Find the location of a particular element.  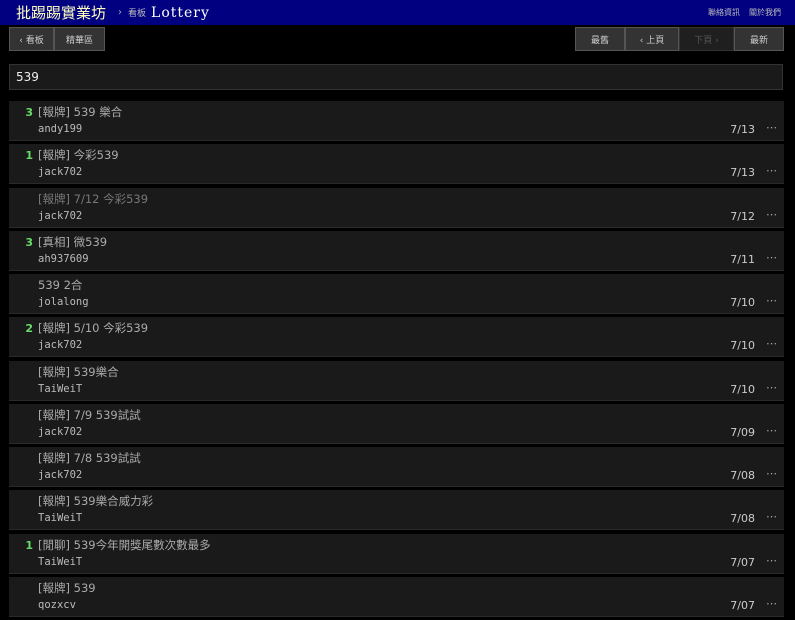

post-row: [報牌] 539樂合 TaiWeiT 7/10 ⋯ is located at coordinates (396, 380).